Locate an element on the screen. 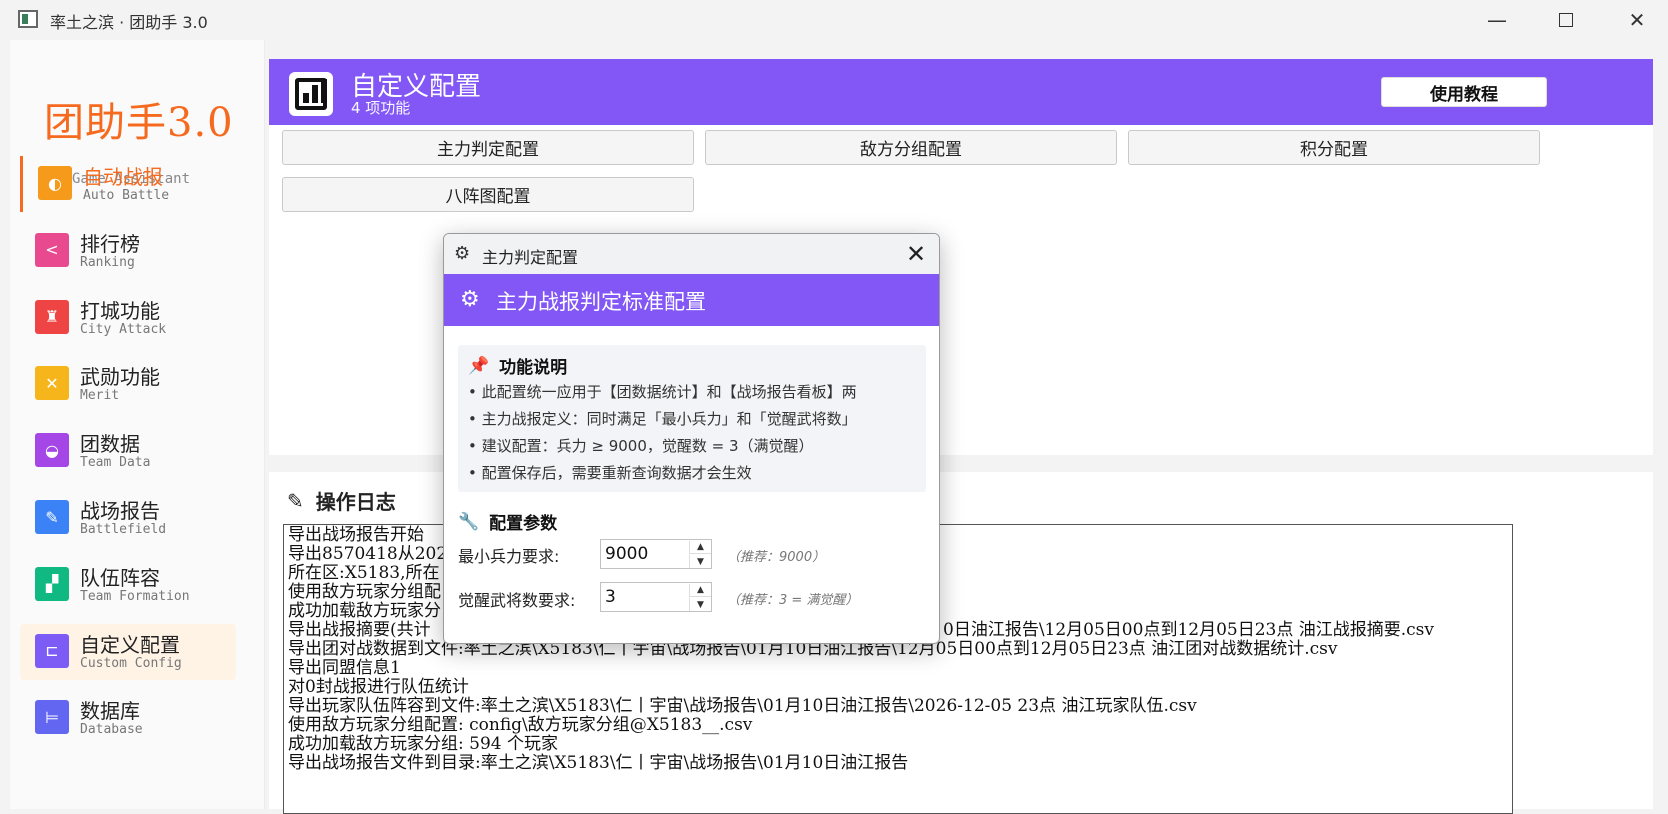 The height and width of the screenshot is (814, 1668). awakened-heroes-spinbox: 3 ▲ ▼ is located at coordinates (656, 597).